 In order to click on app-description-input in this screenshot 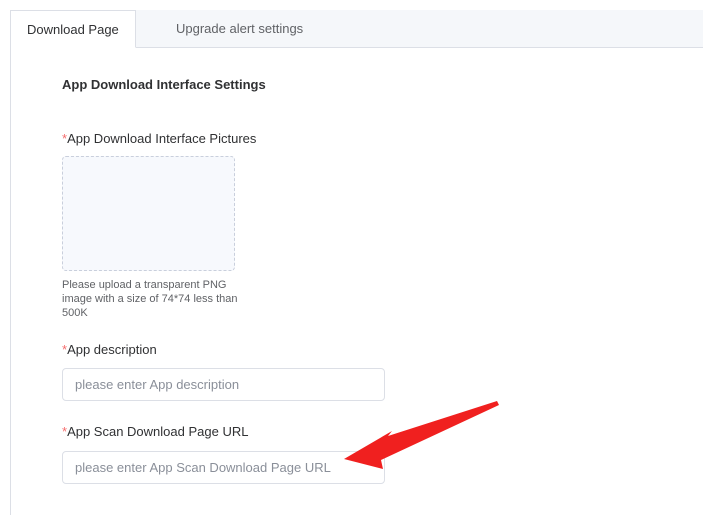, I will do `click(223, 384)`.